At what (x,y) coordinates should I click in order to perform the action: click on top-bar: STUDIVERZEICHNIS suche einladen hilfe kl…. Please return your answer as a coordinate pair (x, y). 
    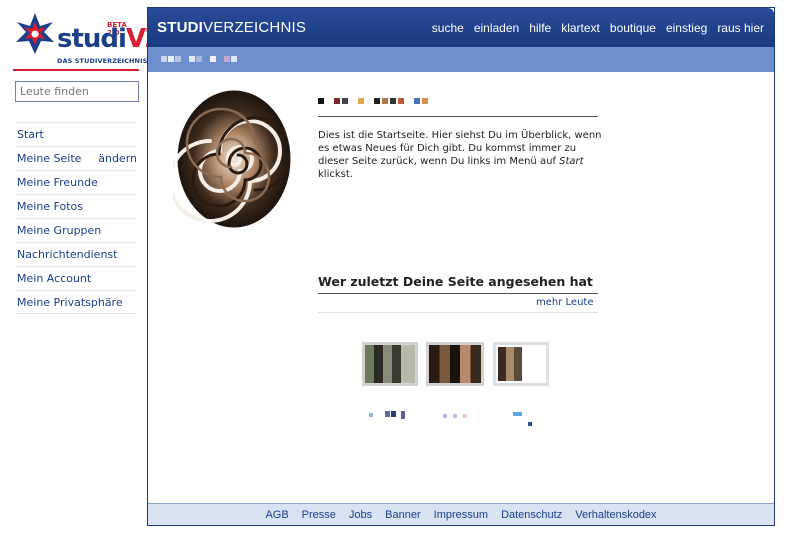
    Looking at the image, I should click on (461, 27).